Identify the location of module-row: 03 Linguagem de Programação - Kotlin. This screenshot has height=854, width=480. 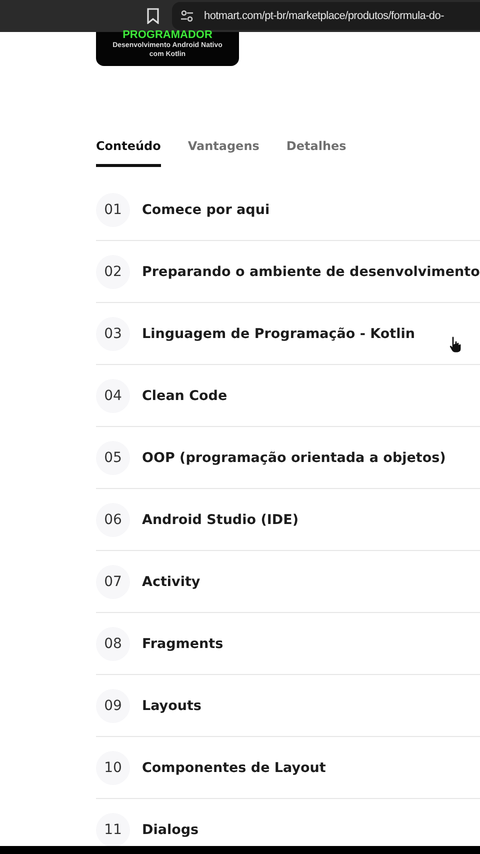
(288, 334).